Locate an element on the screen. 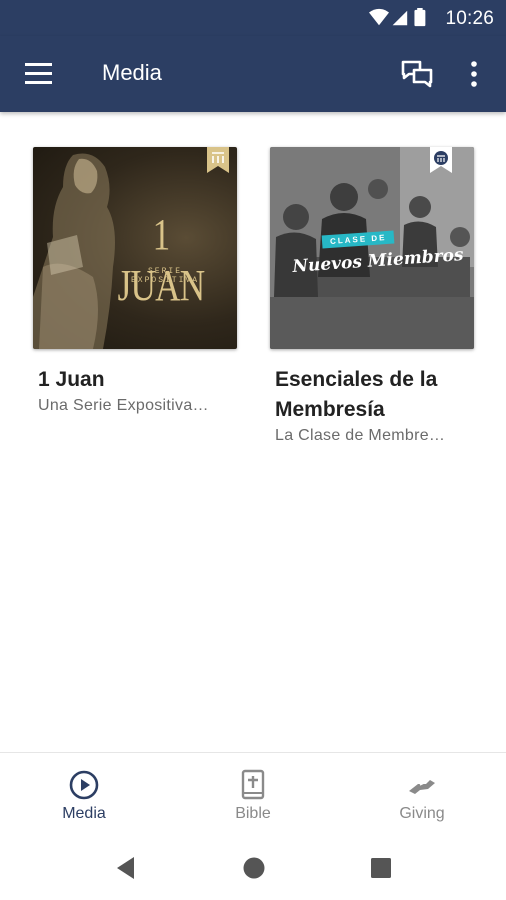 The image size is (506, 900). nav-item-media: Media is located at coordinates (84, 795).